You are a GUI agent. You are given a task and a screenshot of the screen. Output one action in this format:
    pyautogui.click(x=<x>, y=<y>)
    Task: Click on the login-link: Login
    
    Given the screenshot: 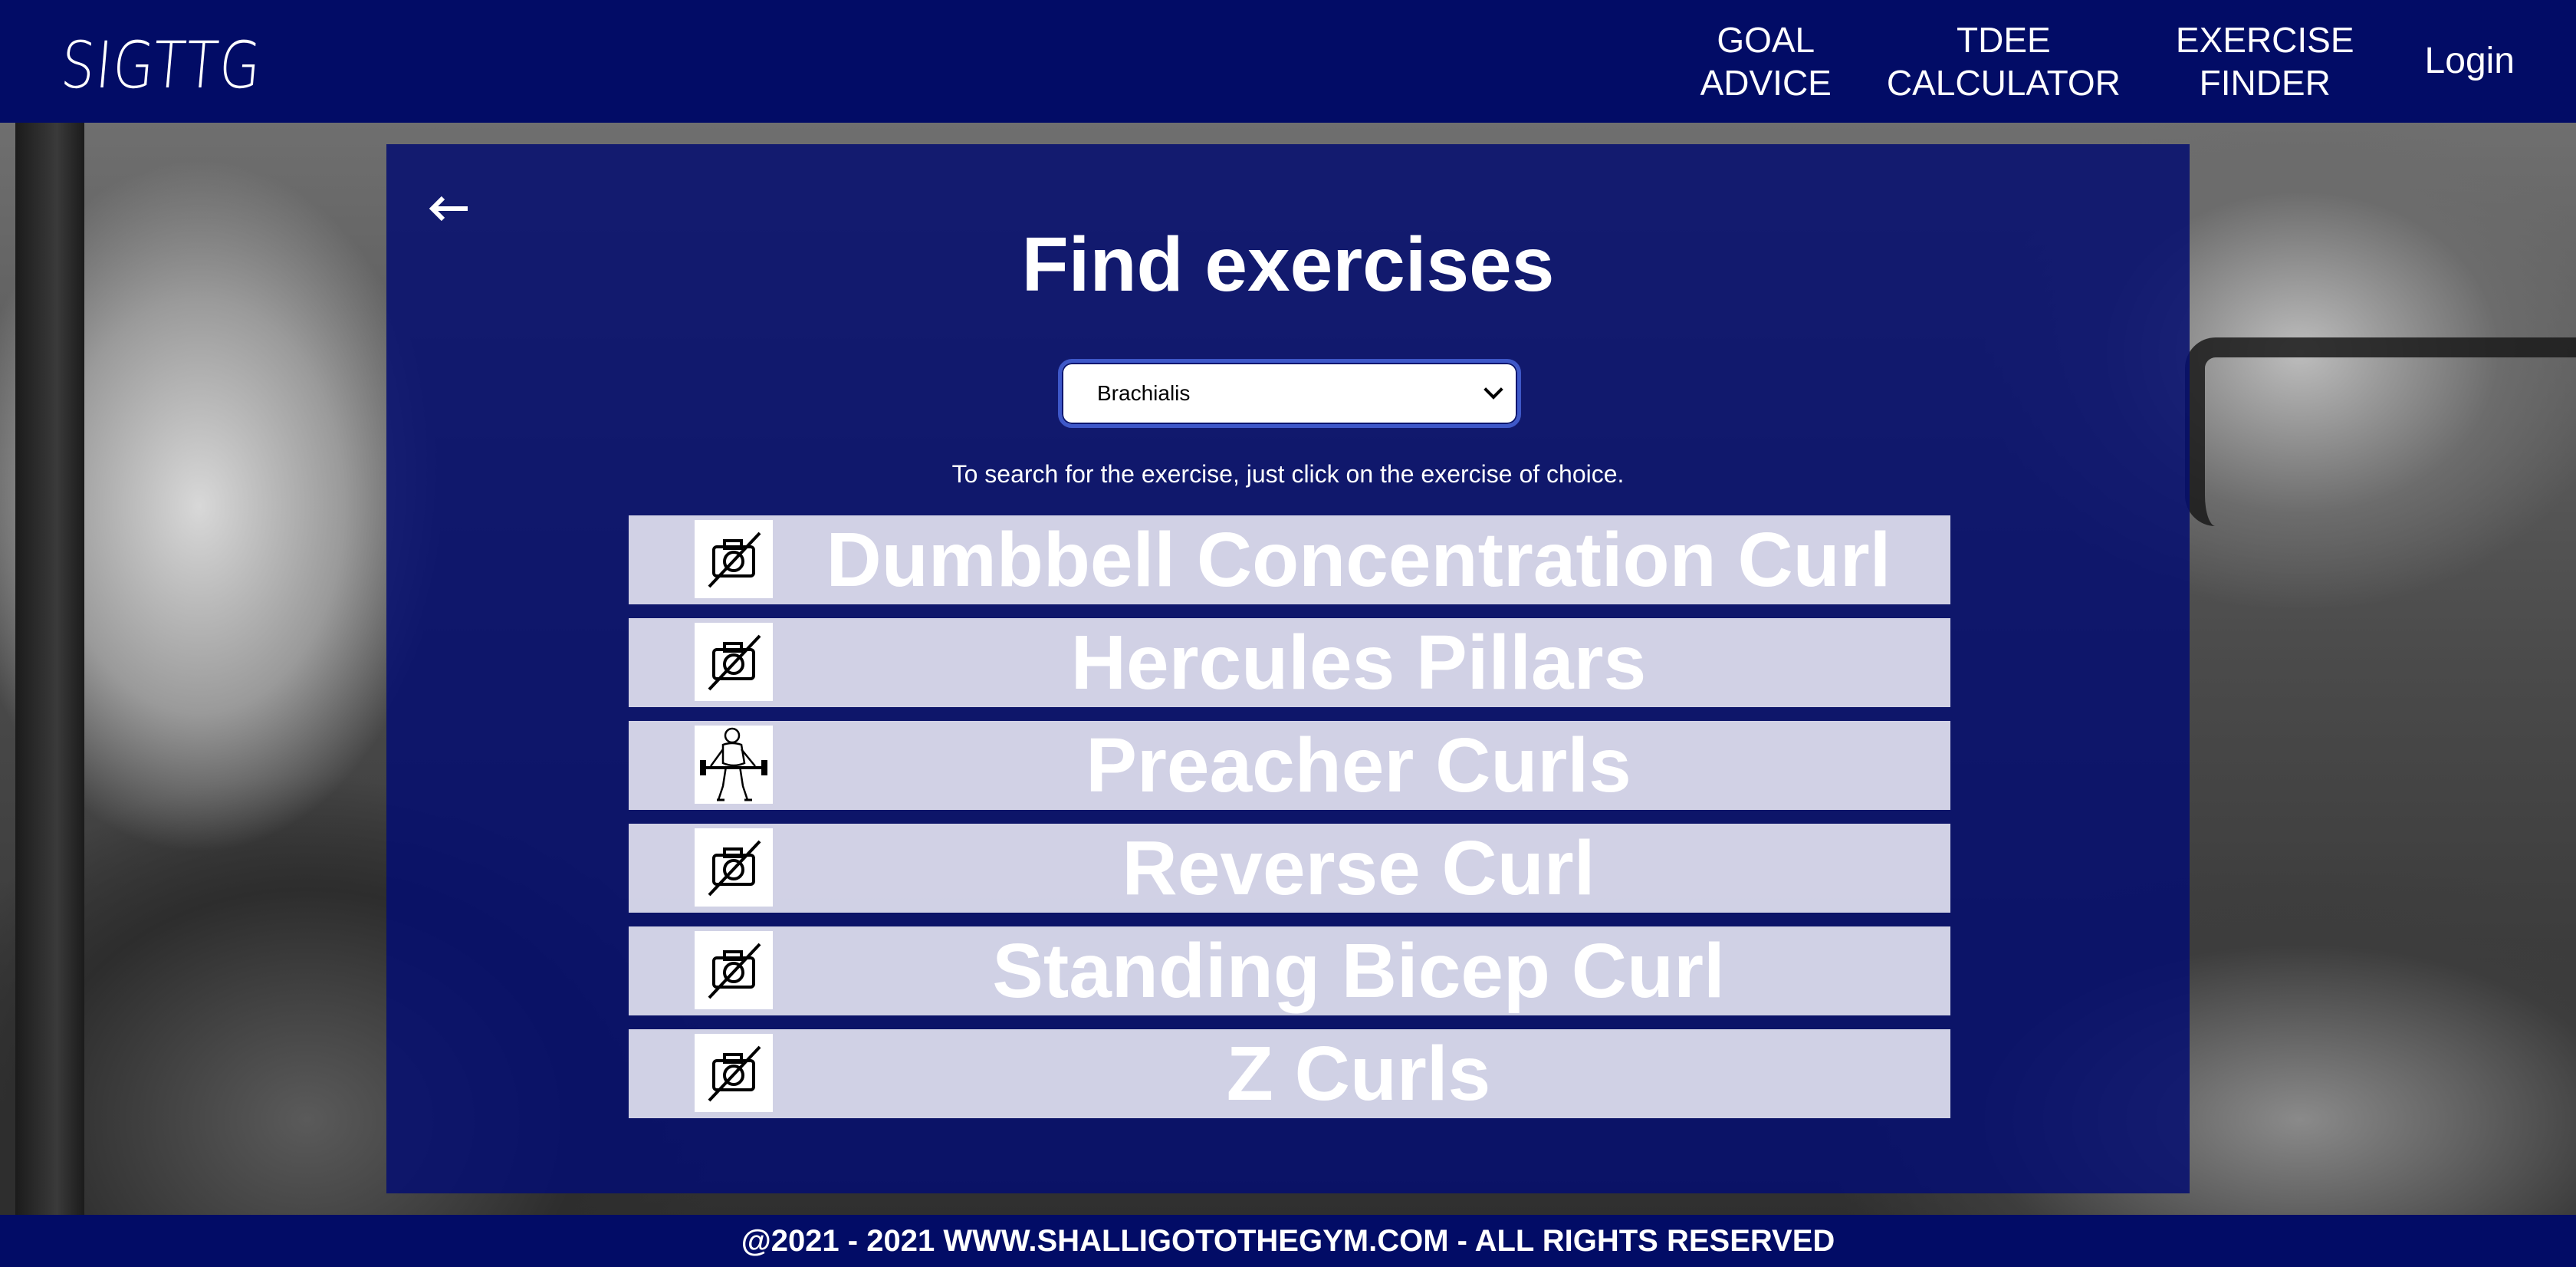 What is the action you would take?
    pyautogui.click(x=2456, y=61)
    